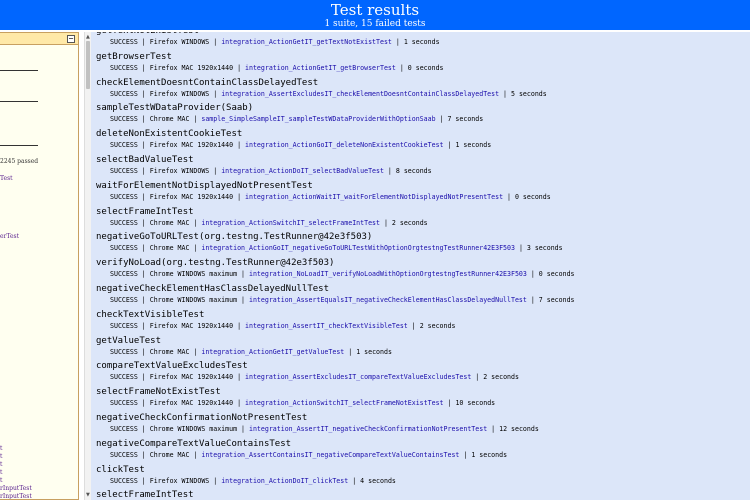 Image resolution: width=750 pixels, height=500 pixels. What do you see at coordinates (88, 37) in the screenshot?
I see `scroll-up-icon: ▲` at bounding box center [88, 37].